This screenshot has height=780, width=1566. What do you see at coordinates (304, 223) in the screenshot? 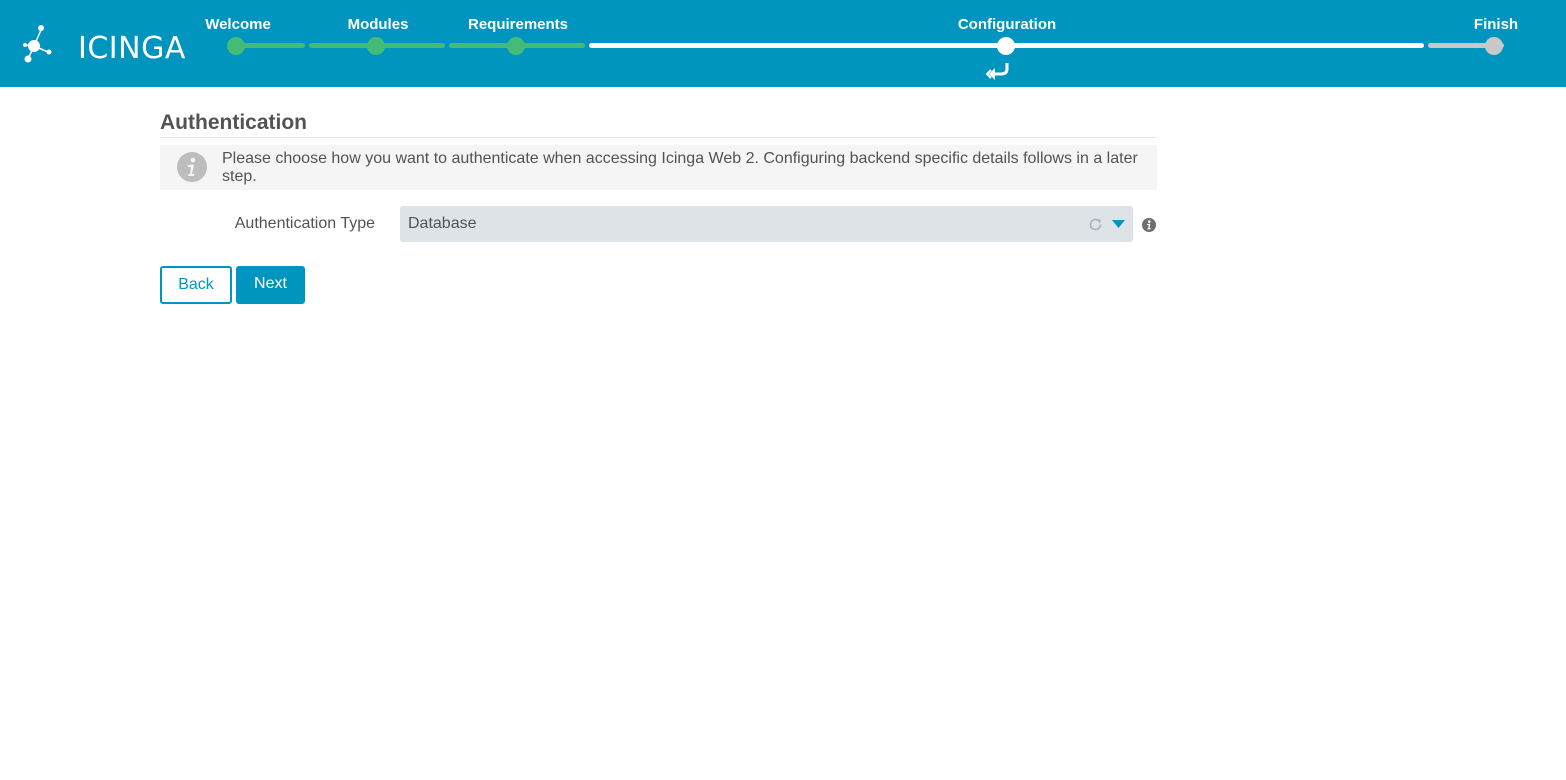
I see `auth-type-label: Authentication Type` at bounding box center [304, 223].